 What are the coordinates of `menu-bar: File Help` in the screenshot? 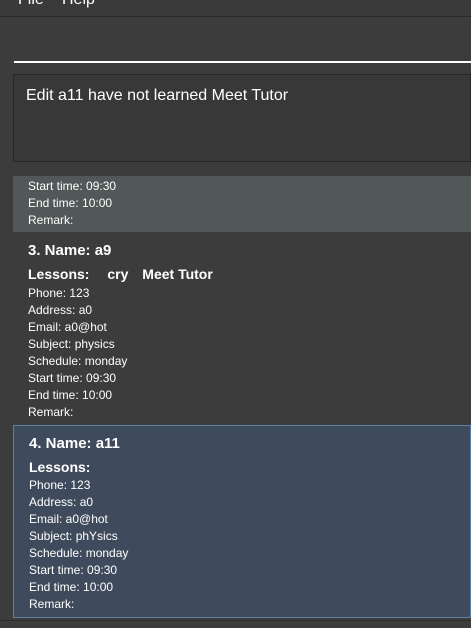 It's located at (235, 8).